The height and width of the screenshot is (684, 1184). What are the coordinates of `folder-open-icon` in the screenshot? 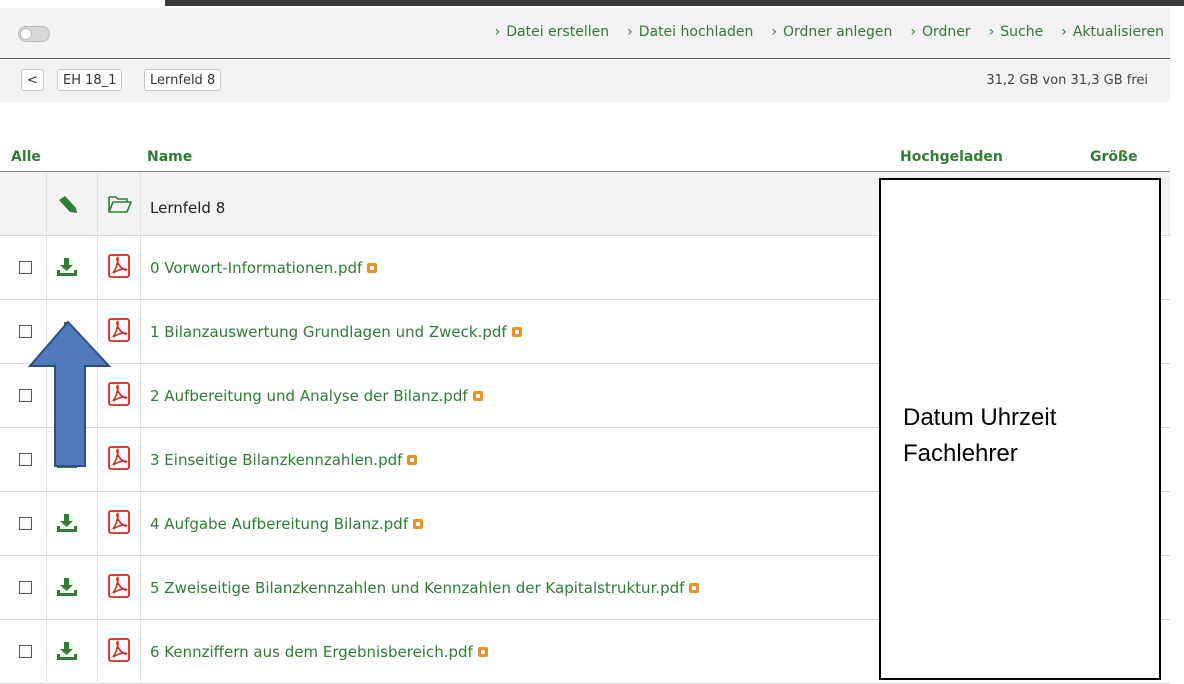 It's located at (120, 206).